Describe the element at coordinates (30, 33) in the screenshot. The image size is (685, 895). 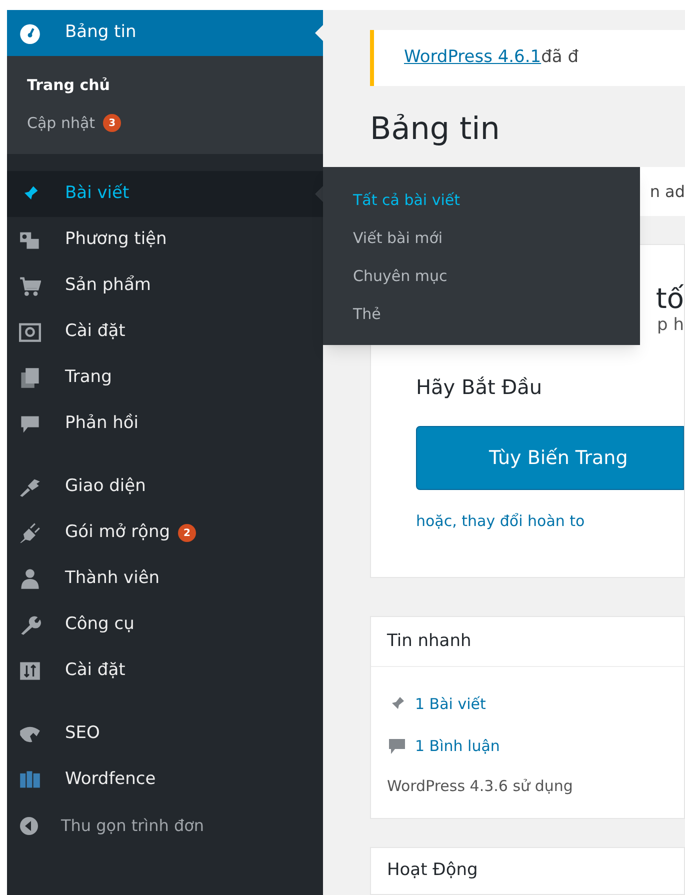
I see `gauge-icon` at that location.